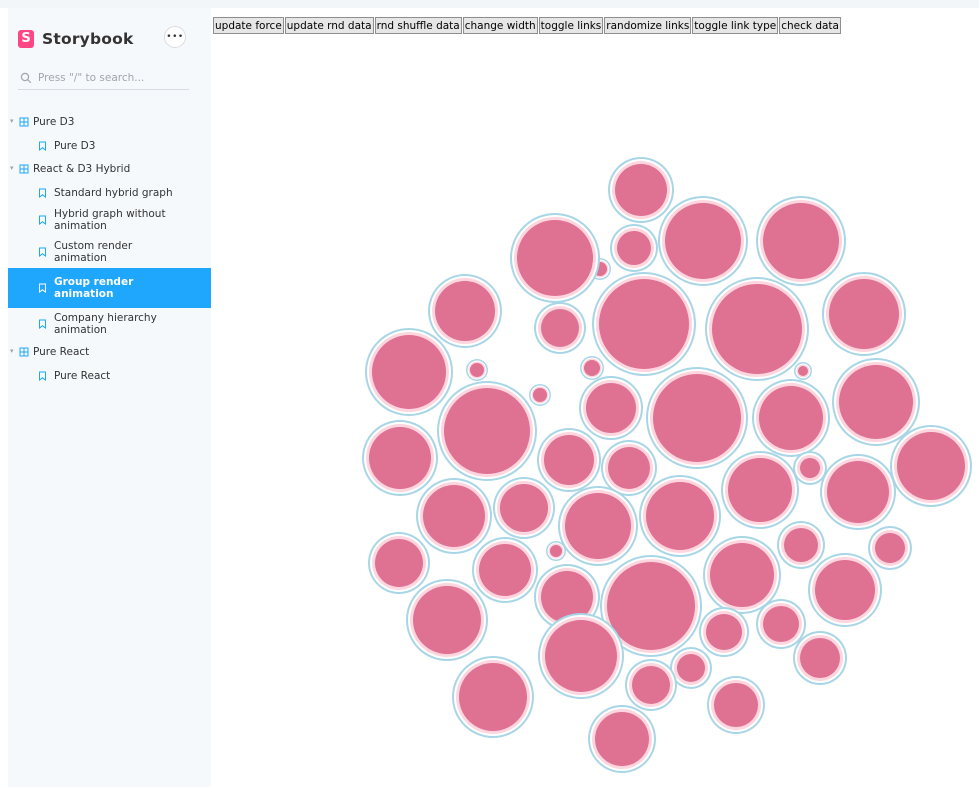 The image size is (979, 791). I want to click on nav-story-active: Group render animation, so click(109, 288).